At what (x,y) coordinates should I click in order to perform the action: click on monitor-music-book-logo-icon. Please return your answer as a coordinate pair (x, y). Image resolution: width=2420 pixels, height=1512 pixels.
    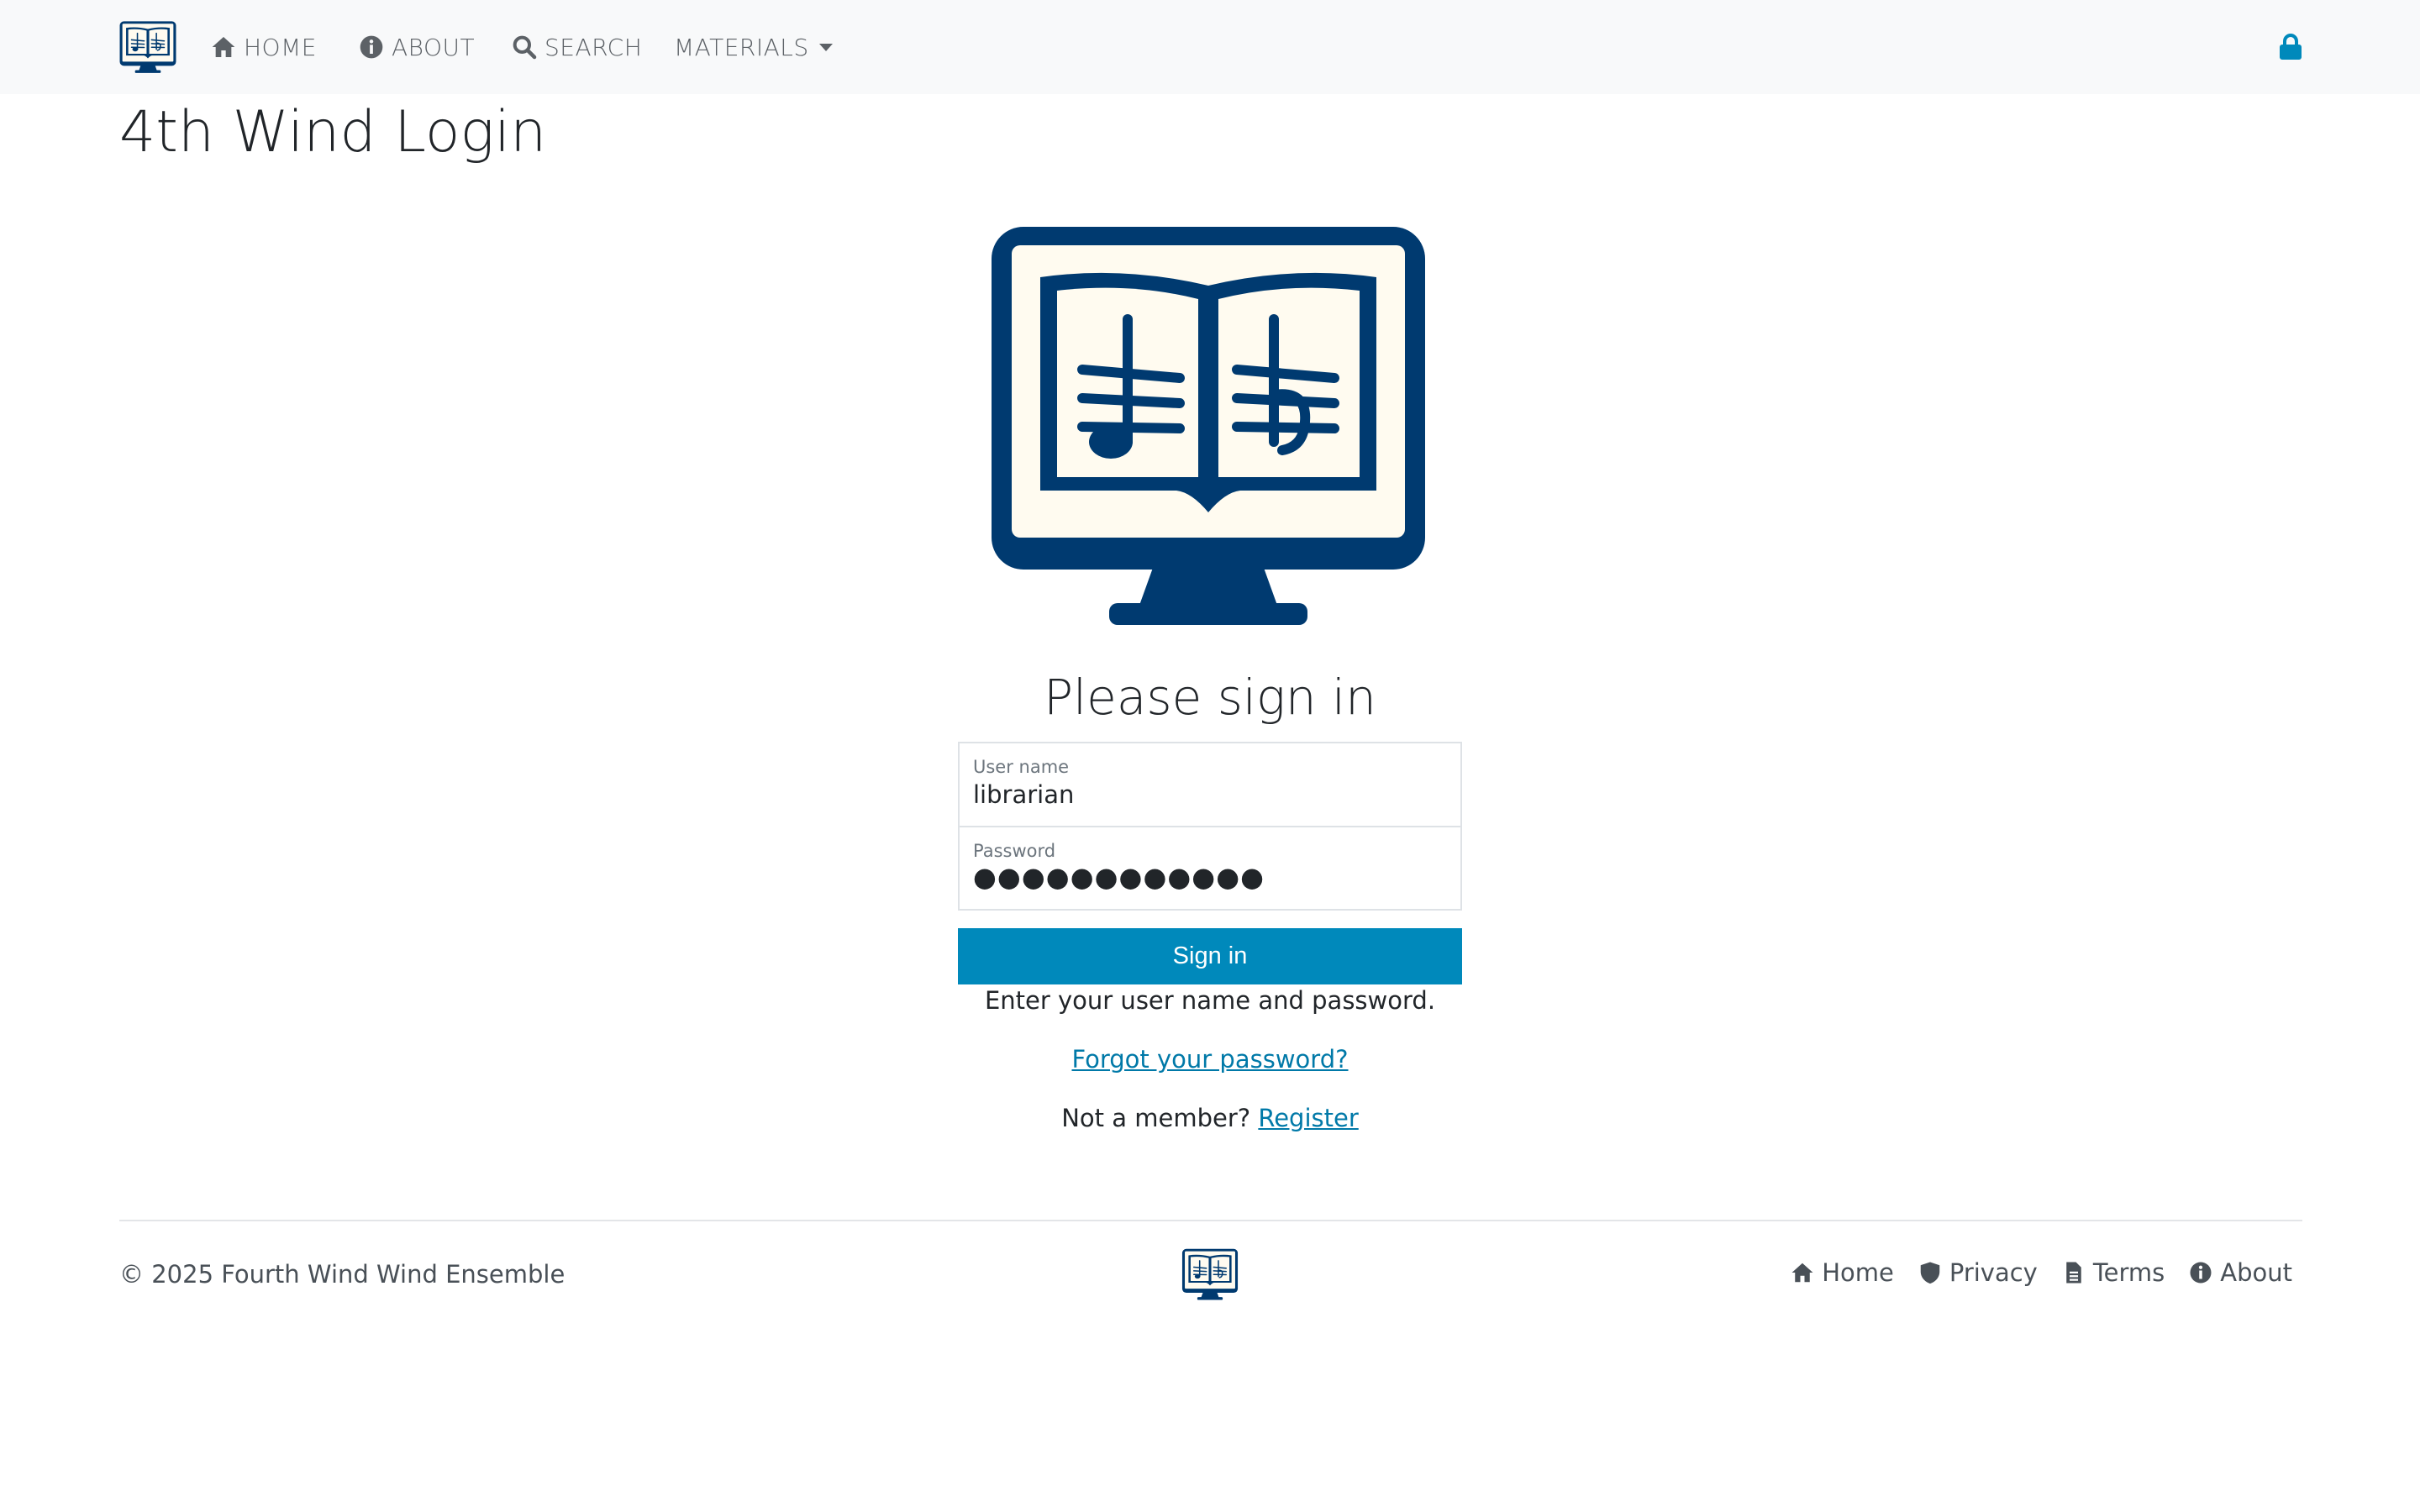
    Looking at the image, I should click on (1208, 425).